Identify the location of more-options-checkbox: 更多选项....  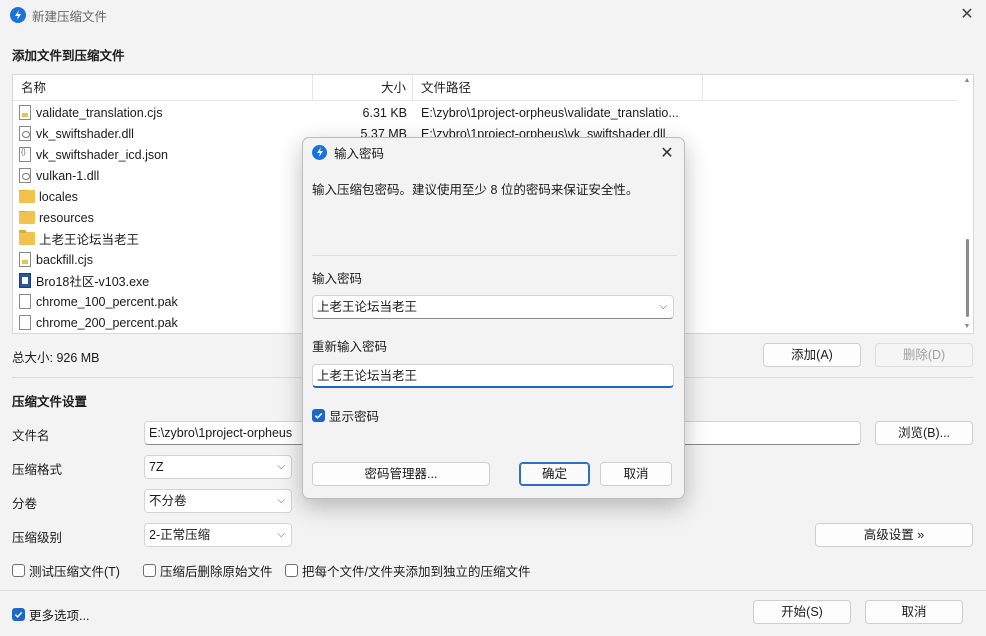
(50, 614).